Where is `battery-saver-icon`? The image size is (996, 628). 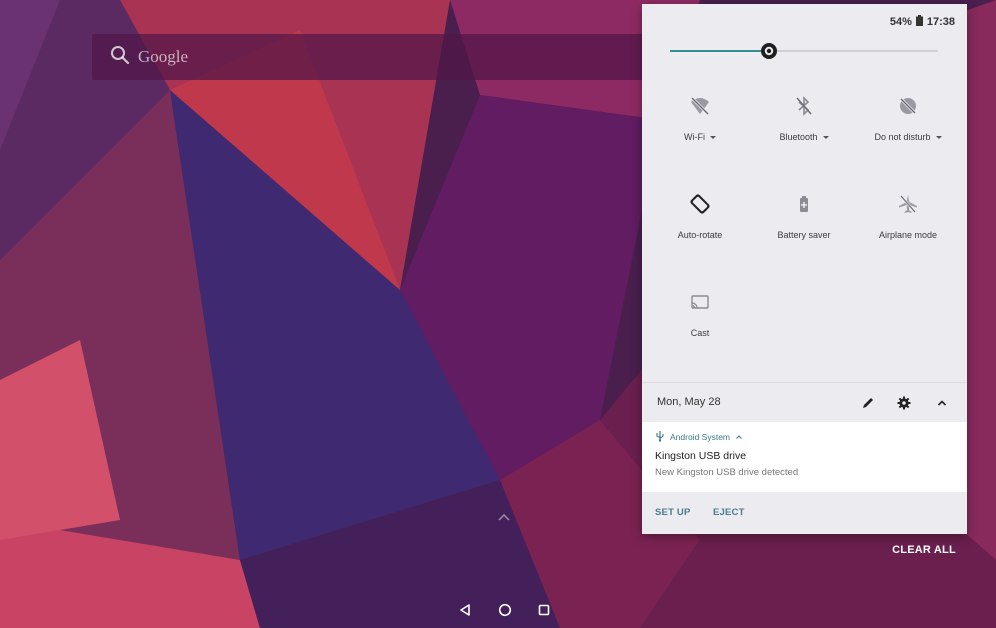 battery-saver-icon is located at coordinates (804, 204).